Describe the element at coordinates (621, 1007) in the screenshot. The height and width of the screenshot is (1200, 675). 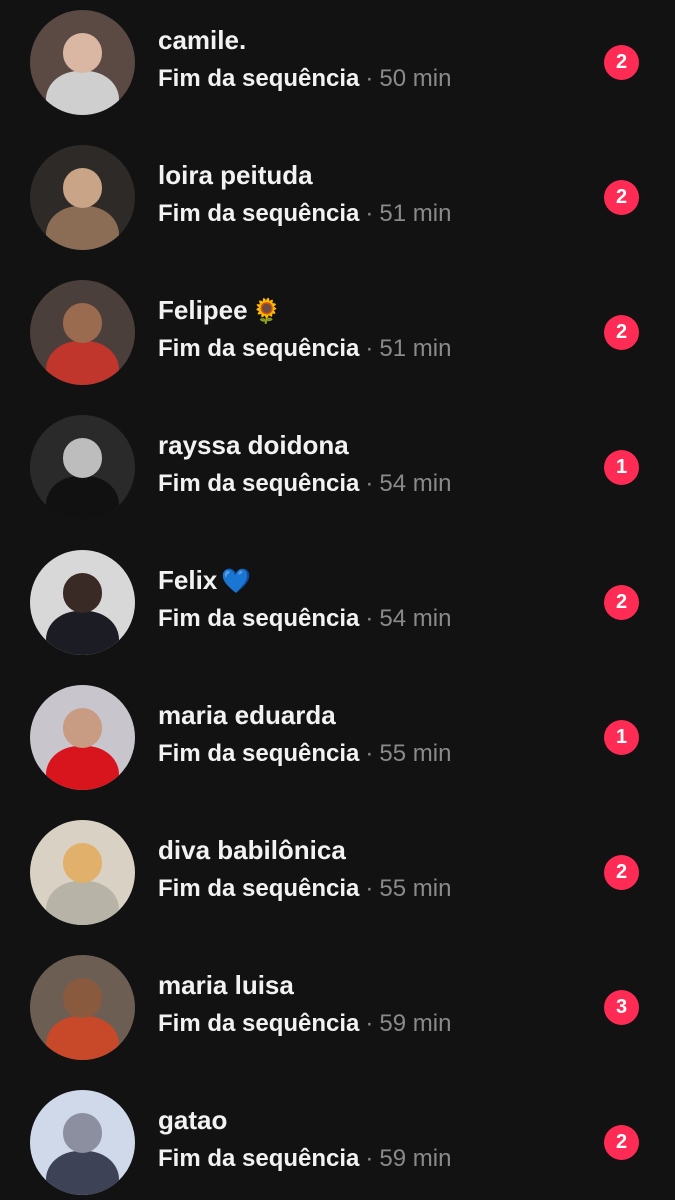
I see `unread-count-badge: 3` at that location.